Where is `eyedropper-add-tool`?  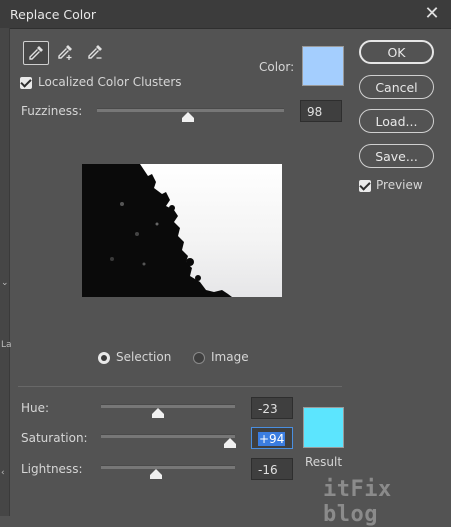 eyedropper-add-tool is located at coordinates (65, 52).